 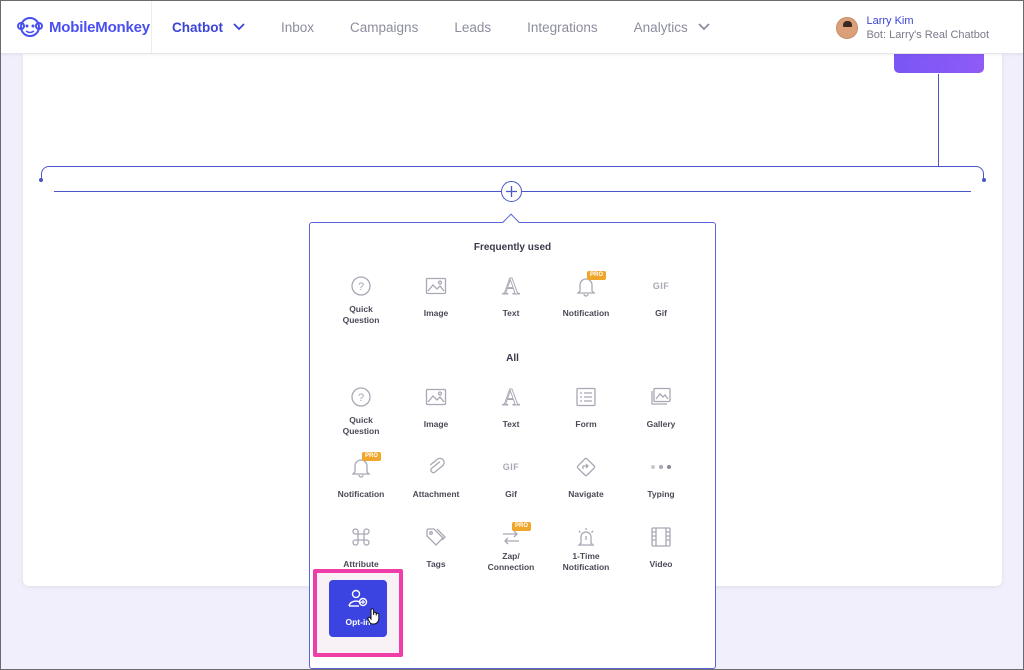 I want to click on brand-logo: MobileMonkey, so click(x=76, y=27).